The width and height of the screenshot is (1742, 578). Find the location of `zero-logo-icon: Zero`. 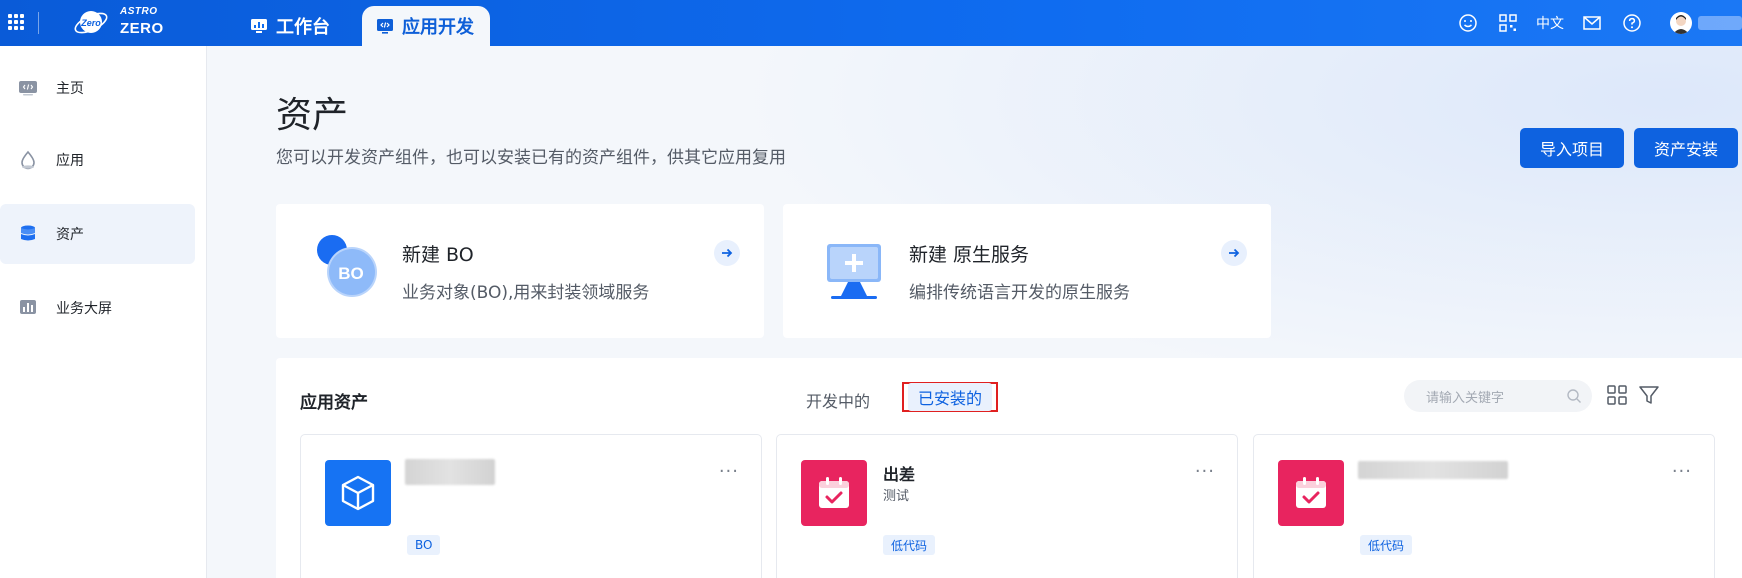

zero-logo-icon: Zero is located at coordinates (91, 22).